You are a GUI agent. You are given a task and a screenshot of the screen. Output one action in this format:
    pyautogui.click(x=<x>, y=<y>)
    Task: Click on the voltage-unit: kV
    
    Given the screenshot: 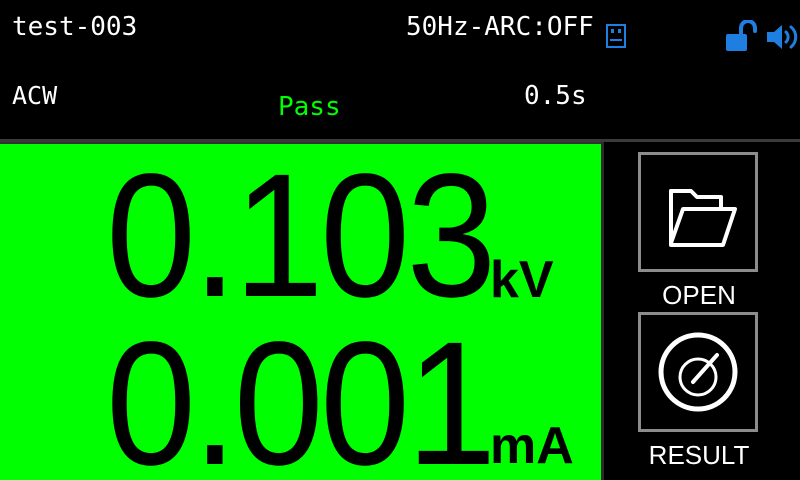 What is the action you would take?
    pyautogui.click(x=522, y=280)
    